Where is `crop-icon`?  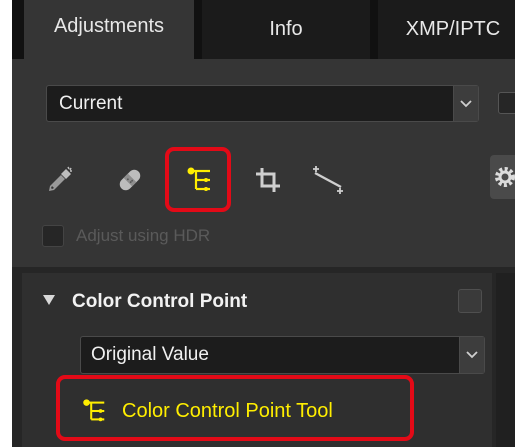 crop-icon is located at coordinates (268, 180).